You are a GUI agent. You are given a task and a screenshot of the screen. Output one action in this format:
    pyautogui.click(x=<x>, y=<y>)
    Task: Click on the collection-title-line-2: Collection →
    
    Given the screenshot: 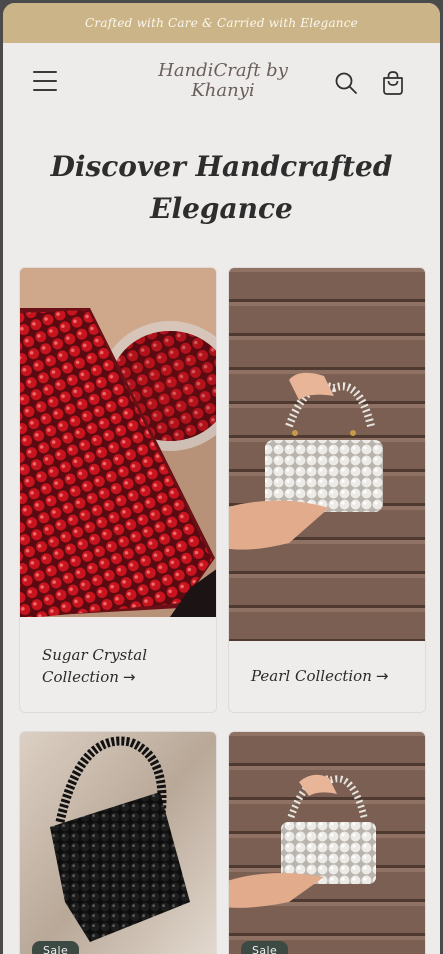 What is the action you would take?
    pyautogui.click(x=89, y=677)
    